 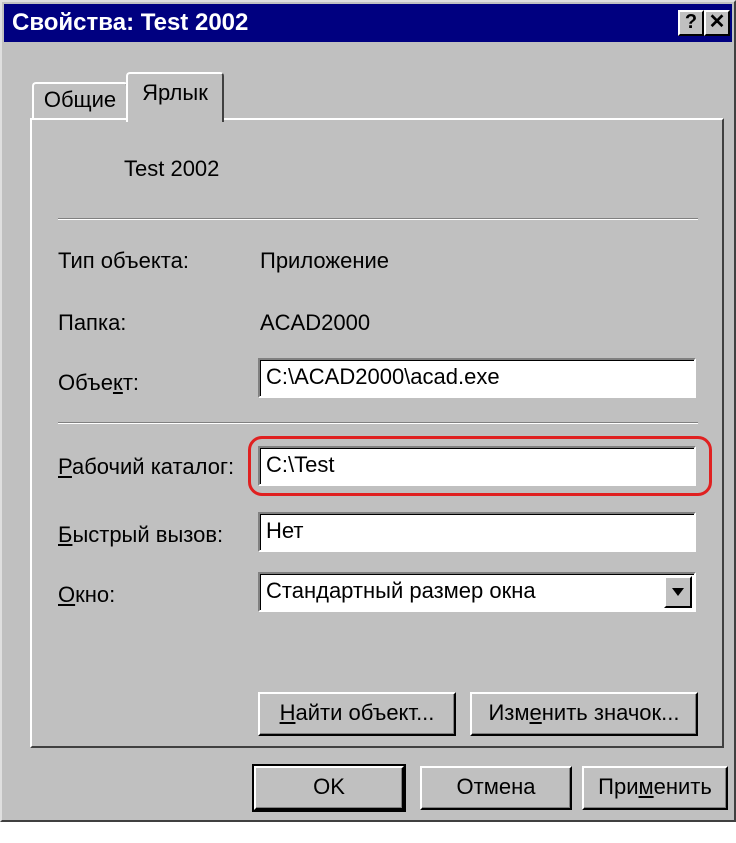 I want to click on hotkey-input: Нет, so click(x=477, y=532).